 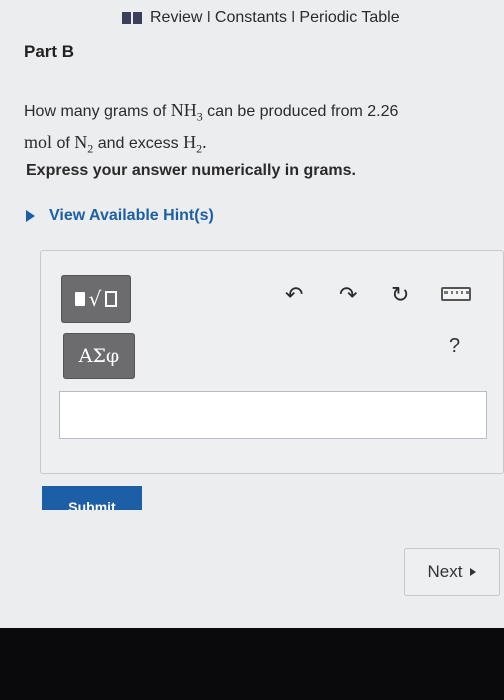 I want to click on submit-label: Submit, so click(x=92, y=504).